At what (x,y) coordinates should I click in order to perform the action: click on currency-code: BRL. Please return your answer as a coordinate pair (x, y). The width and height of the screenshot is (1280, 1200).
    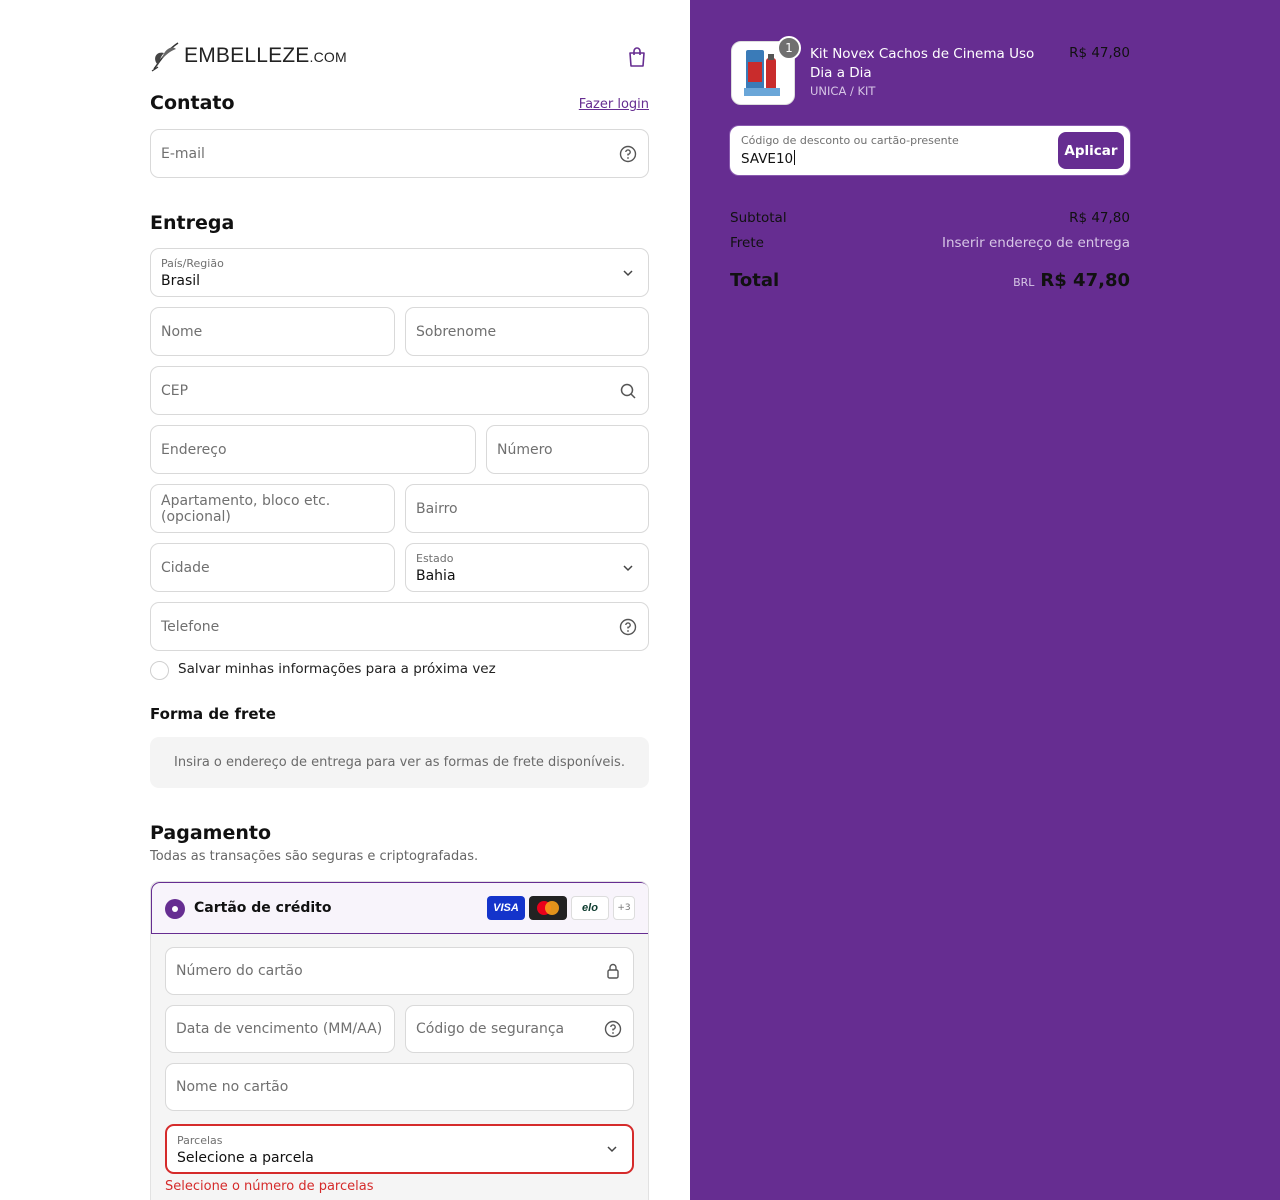
    Looking at the image, I should click on (1024, 282).